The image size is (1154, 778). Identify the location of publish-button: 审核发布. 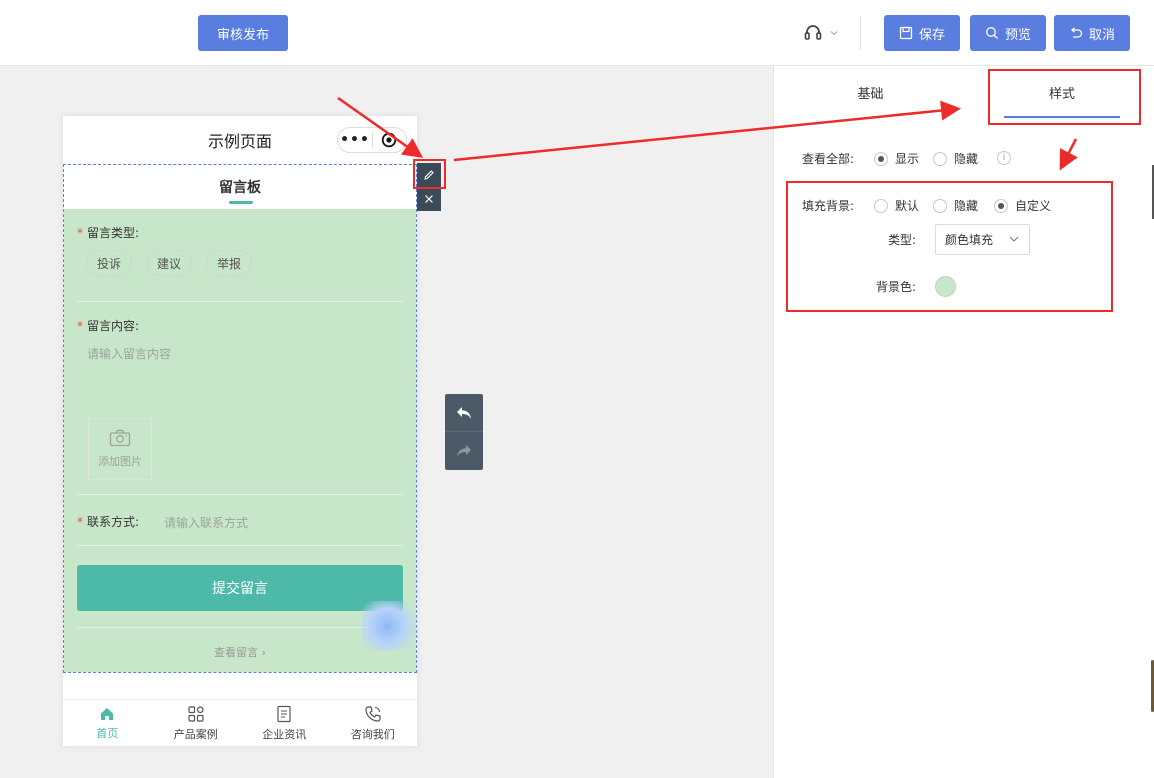
(243, 33).